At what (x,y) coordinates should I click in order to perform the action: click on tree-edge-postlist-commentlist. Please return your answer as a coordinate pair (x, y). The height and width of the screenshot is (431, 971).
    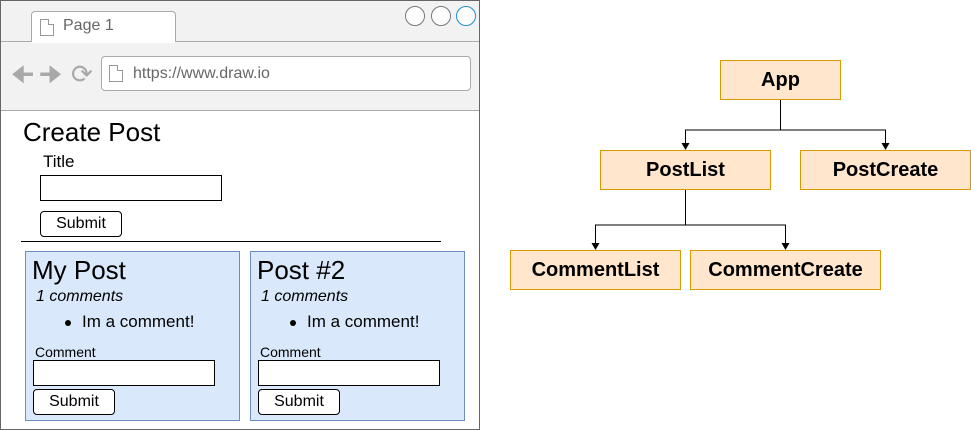
    Looking at the image, I should click on (638, 220).